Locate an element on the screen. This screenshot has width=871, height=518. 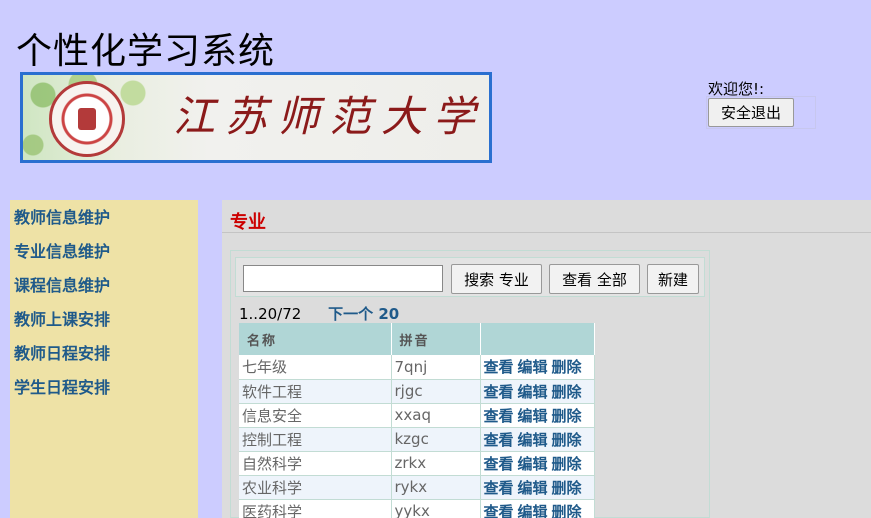
banner-calligraphy: 江苏师范大学 is located at coordinates (329, 116).